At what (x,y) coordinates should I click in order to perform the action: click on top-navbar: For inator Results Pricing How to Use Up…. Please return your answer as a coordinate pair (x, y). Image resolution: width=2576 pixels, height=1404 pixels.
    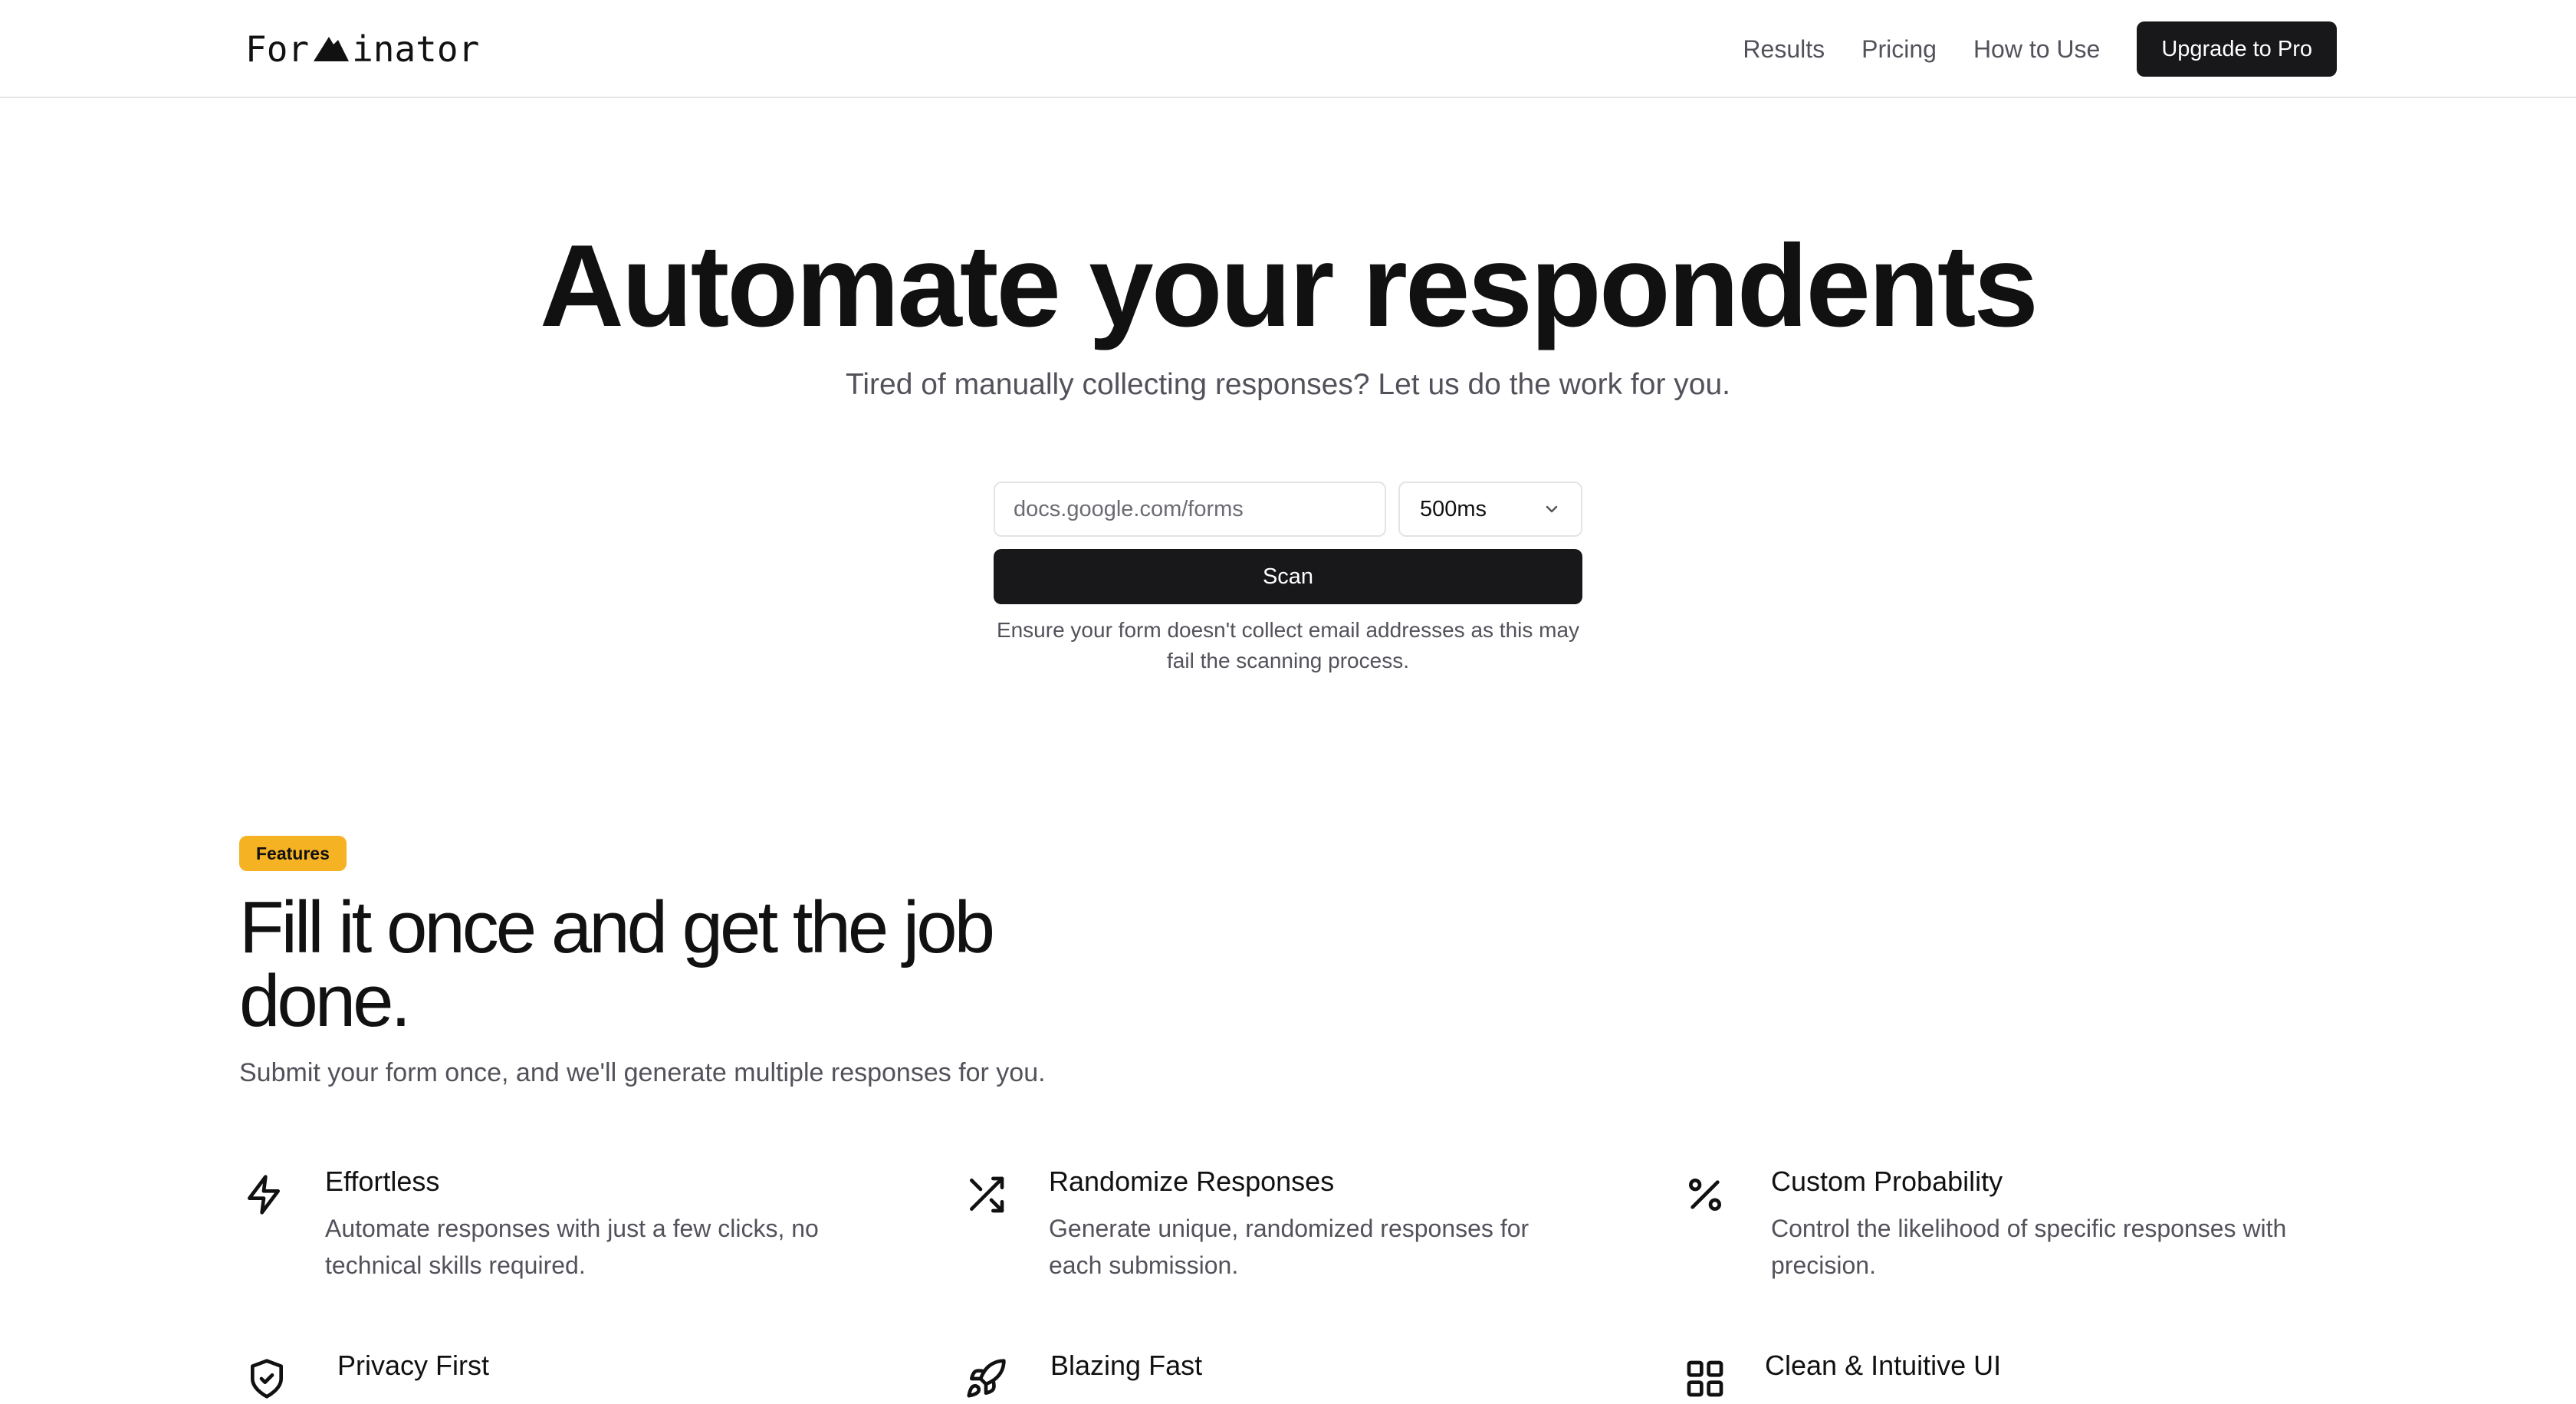
    Looking at the image, I should click on (1288, 49).